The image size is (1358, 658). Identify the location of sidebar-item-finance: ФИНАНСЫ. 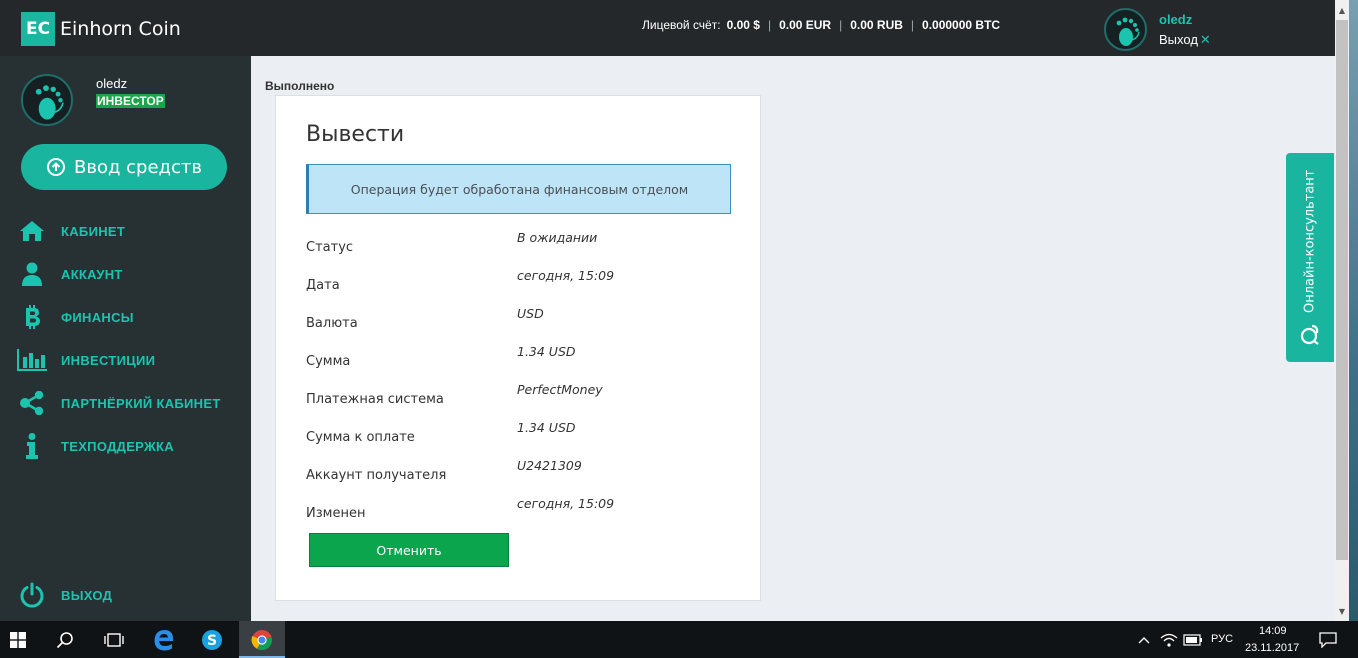
(125, 317).